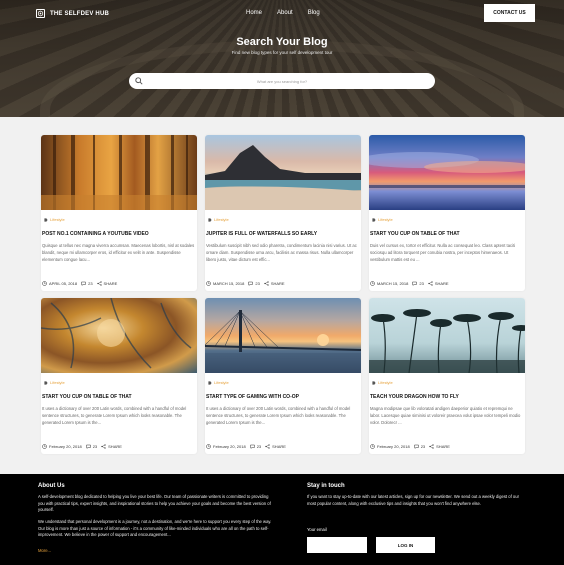 This screenshot has height=565, width=564. I want to click on email-label: Your email, so click(317, 529).